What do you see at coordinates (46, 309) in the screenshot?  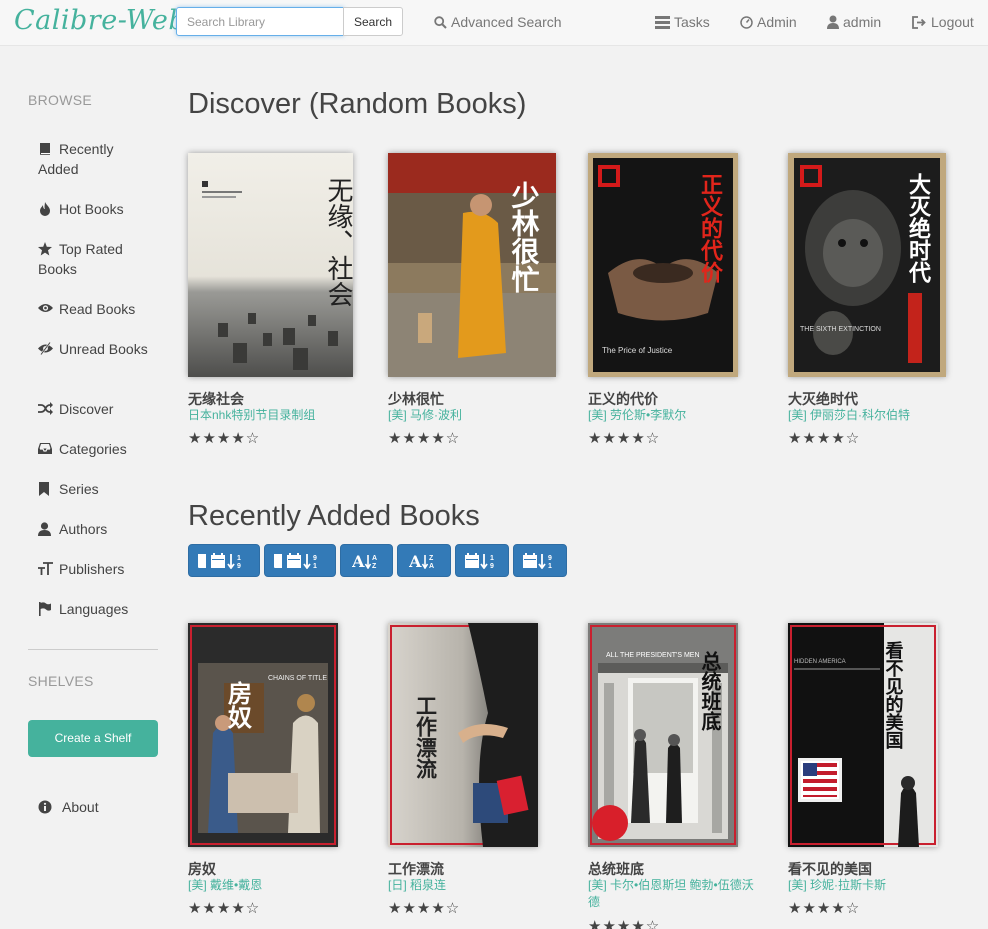 I see `eye-icon` at bounding box center [46, 309].